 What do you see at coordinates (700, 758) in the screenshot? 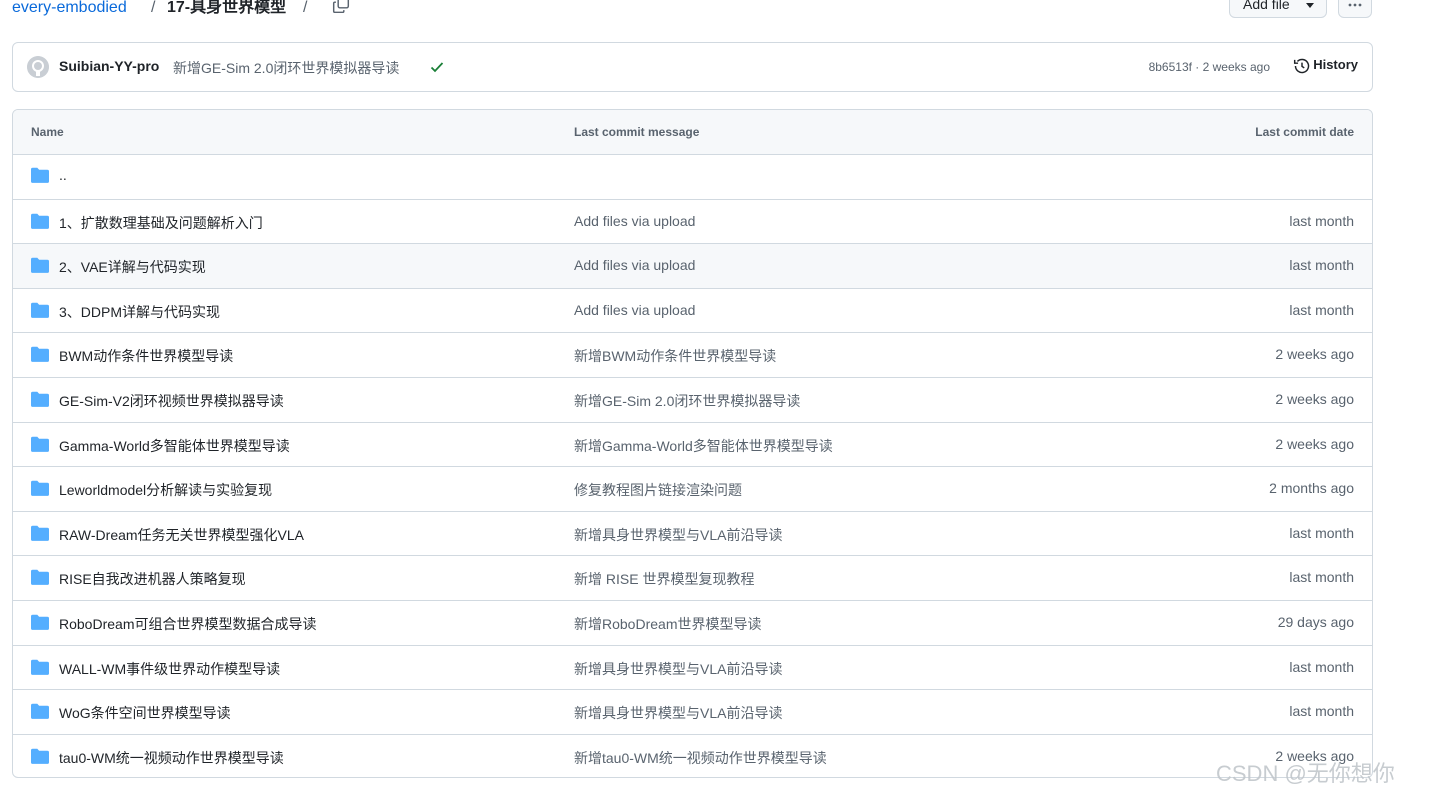
I see `commit-message-link: 新增tau0-WM统一视频动作世界模型导读` at bounding box center [700, 758].